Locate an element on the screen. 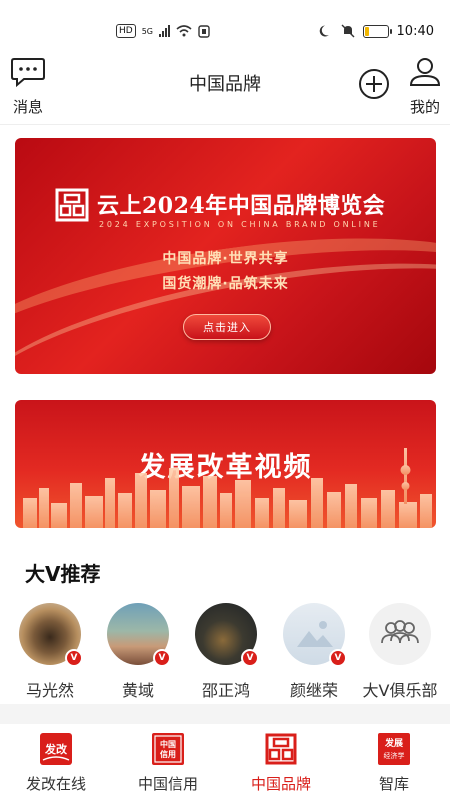 The height and width of the screenshot is (800, 450). person-item: V 马光然 is located at coordinates (50, 652).